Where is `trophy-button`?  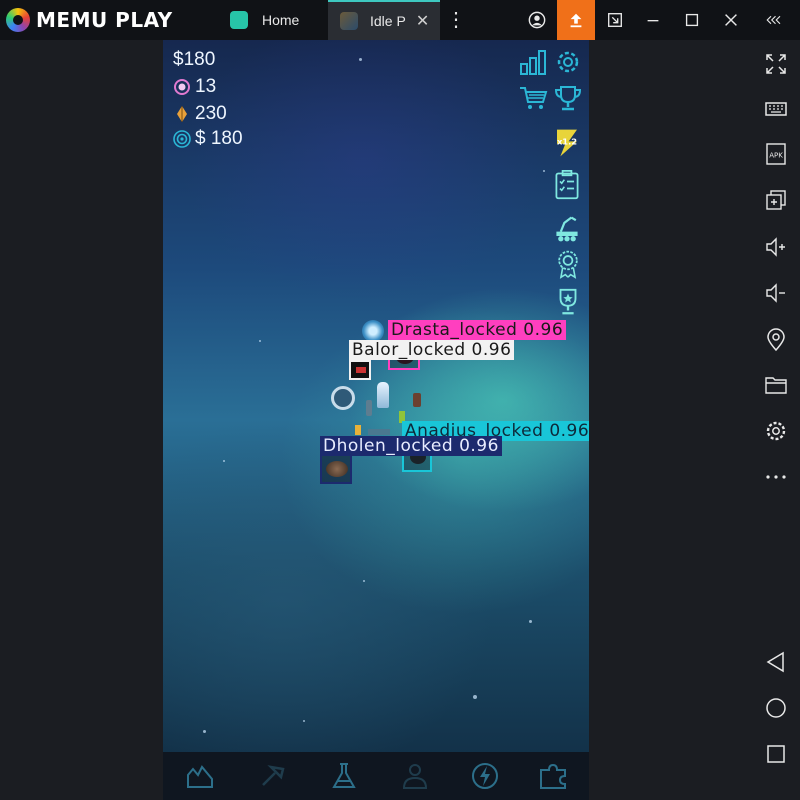 trophy-button is located at coordinates (568, 98).